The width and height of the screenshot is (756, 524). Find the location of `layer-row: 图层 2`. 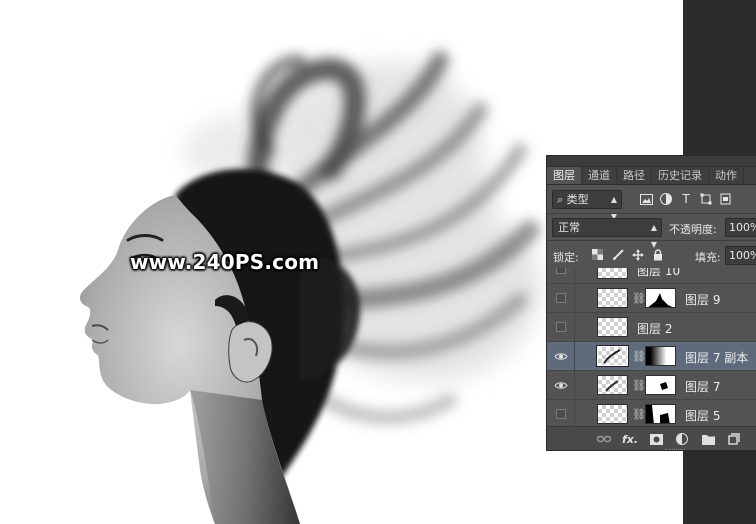

layer-row: 图层 2 is located at coordinates (651, 327).